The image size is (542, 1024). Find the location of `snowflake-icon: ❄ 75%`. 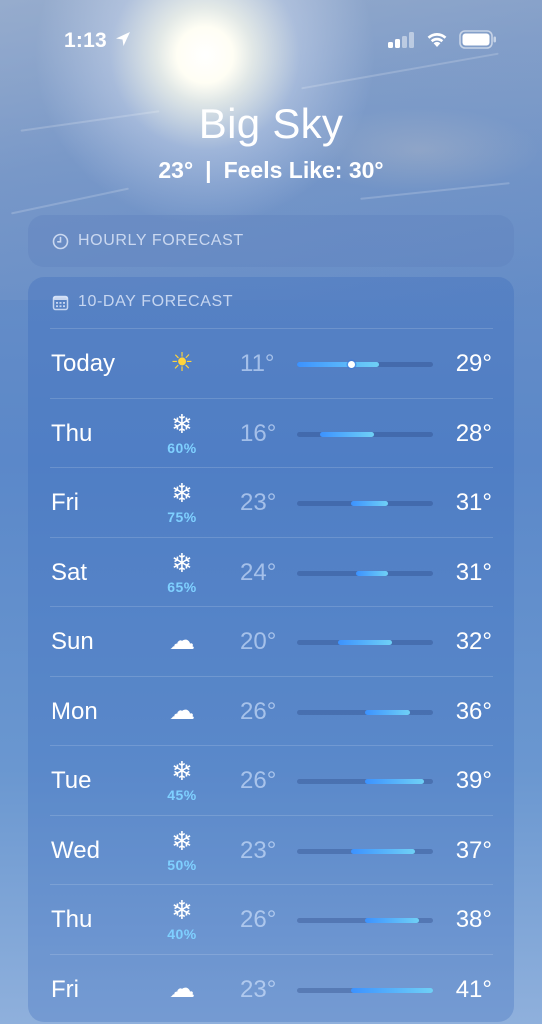

snowflake-icon: ❄ 75% is located at coordinates (182, 502).